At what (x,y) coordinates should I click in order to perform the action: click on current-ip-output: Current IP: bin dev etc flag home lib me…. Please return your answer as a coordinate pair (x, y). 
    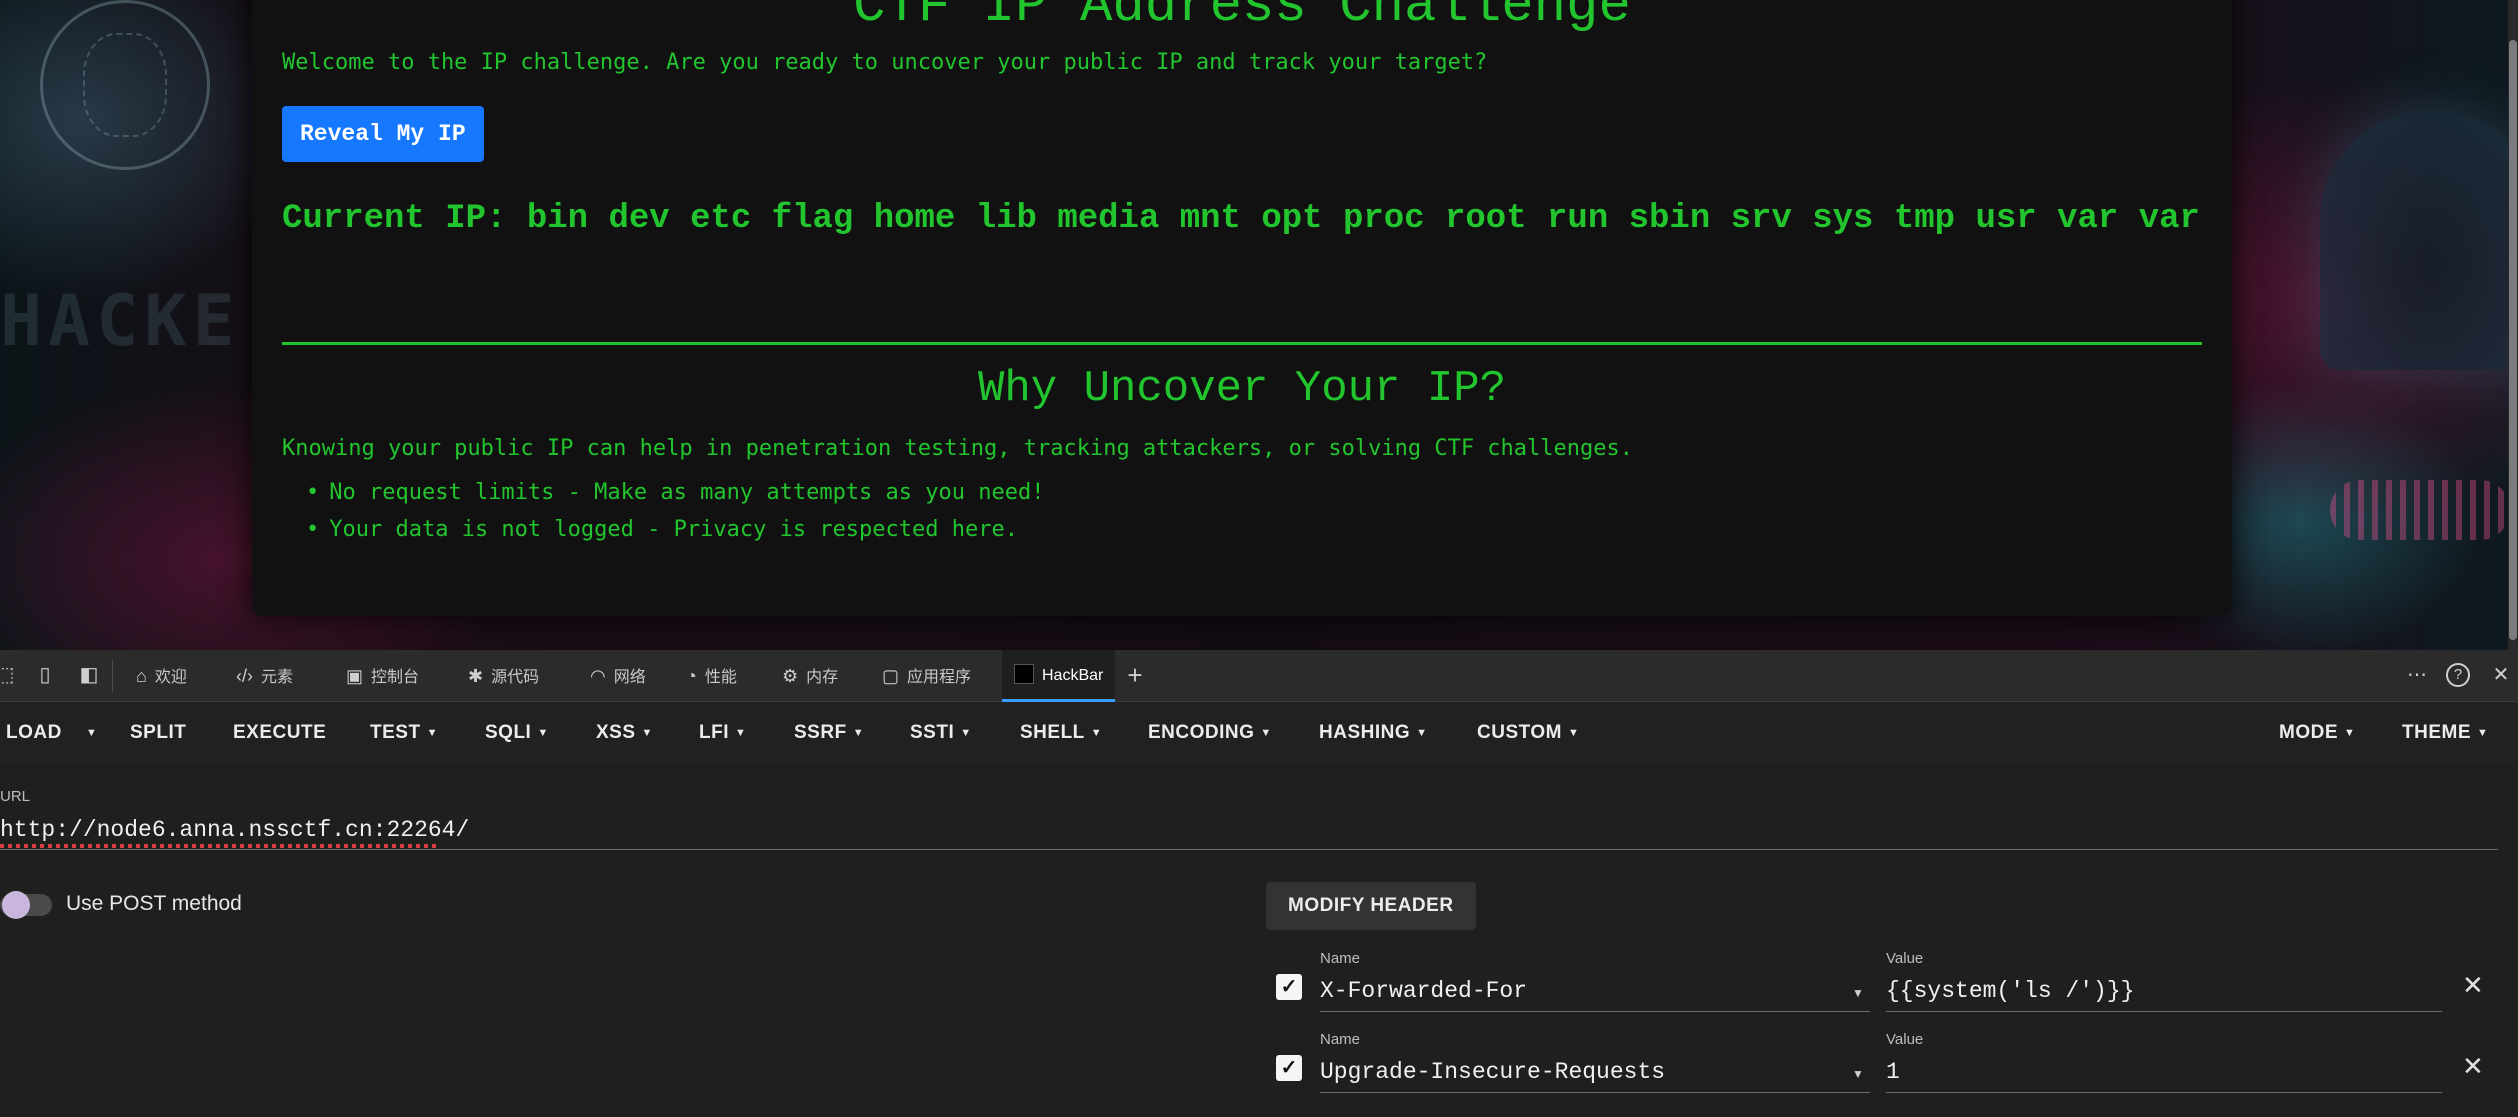
    Looking at the image, I should click on (1241, 219).